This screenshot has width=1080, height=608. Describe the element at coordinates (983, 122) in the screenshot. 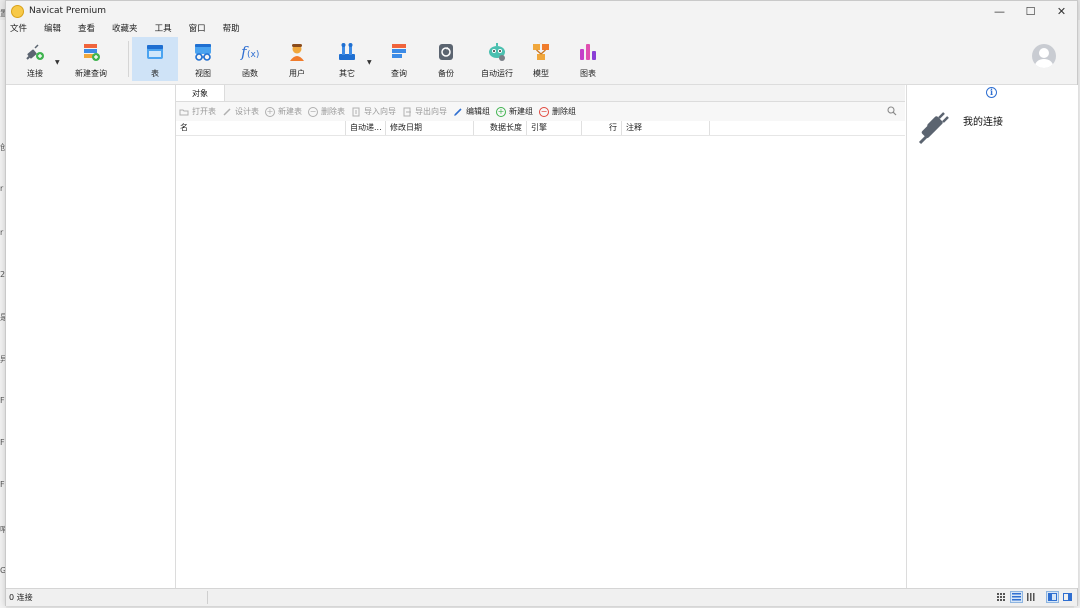

I see `my-connections-title: 我的连接` at that location.